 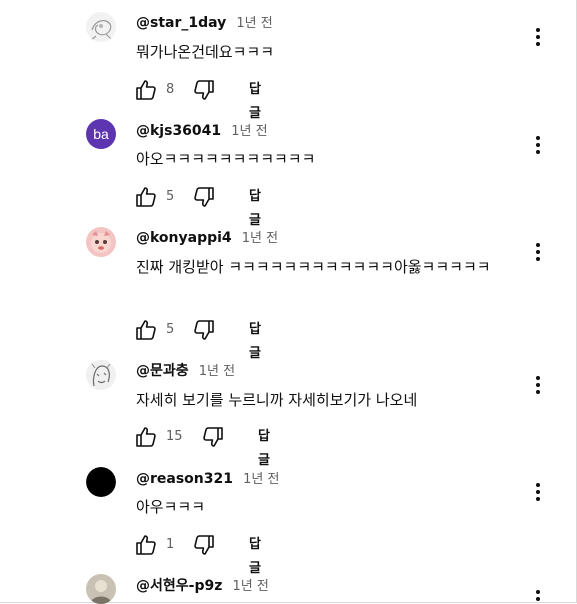 I want to click on comment-author: @star_1day, so click(x=181, y=23).